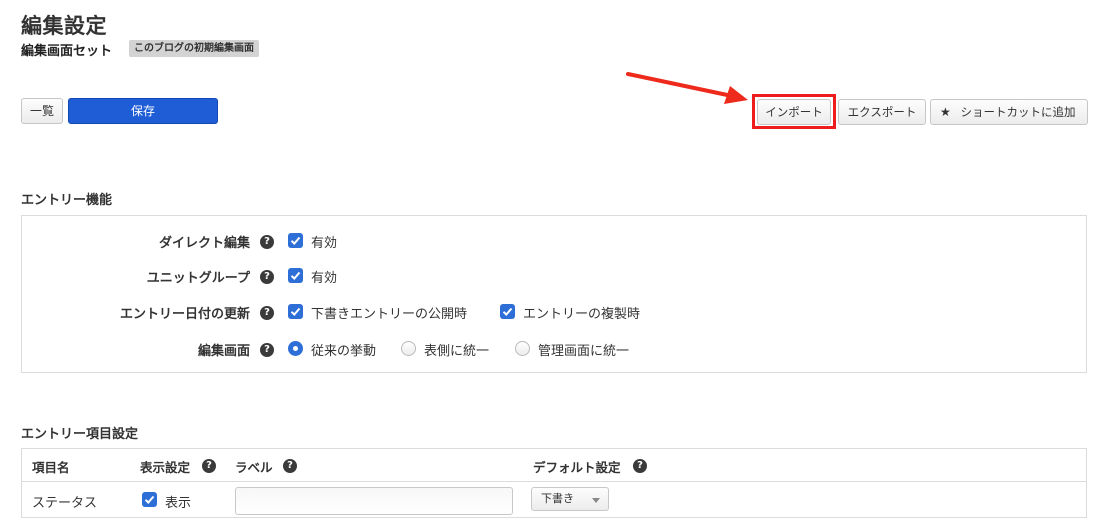  I want to click on chevron-down-icon, so click(596, 500).